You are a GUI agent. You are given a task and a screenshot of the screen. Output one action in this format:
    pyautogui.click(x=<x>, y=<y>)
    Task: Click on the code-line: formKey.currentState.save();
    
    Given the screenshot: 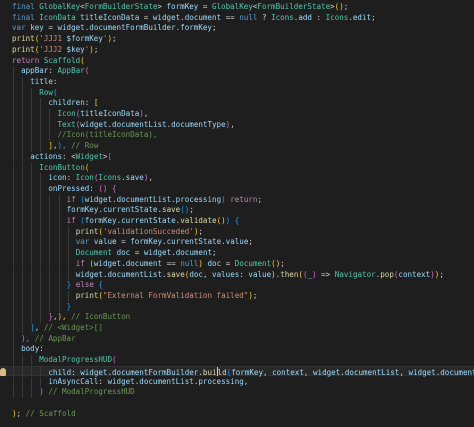 What is the action you would take?
    pyautogui.click(x=237, y=210)
    